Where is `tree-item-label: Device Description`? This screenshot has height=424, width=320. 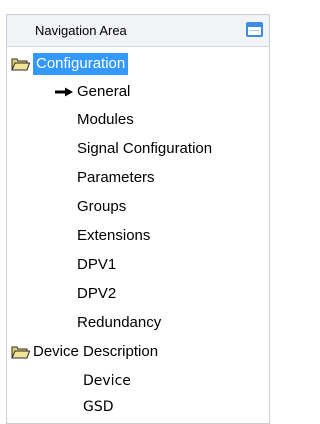 tree-item-label: Device Description is located at coordinates (96, 351).